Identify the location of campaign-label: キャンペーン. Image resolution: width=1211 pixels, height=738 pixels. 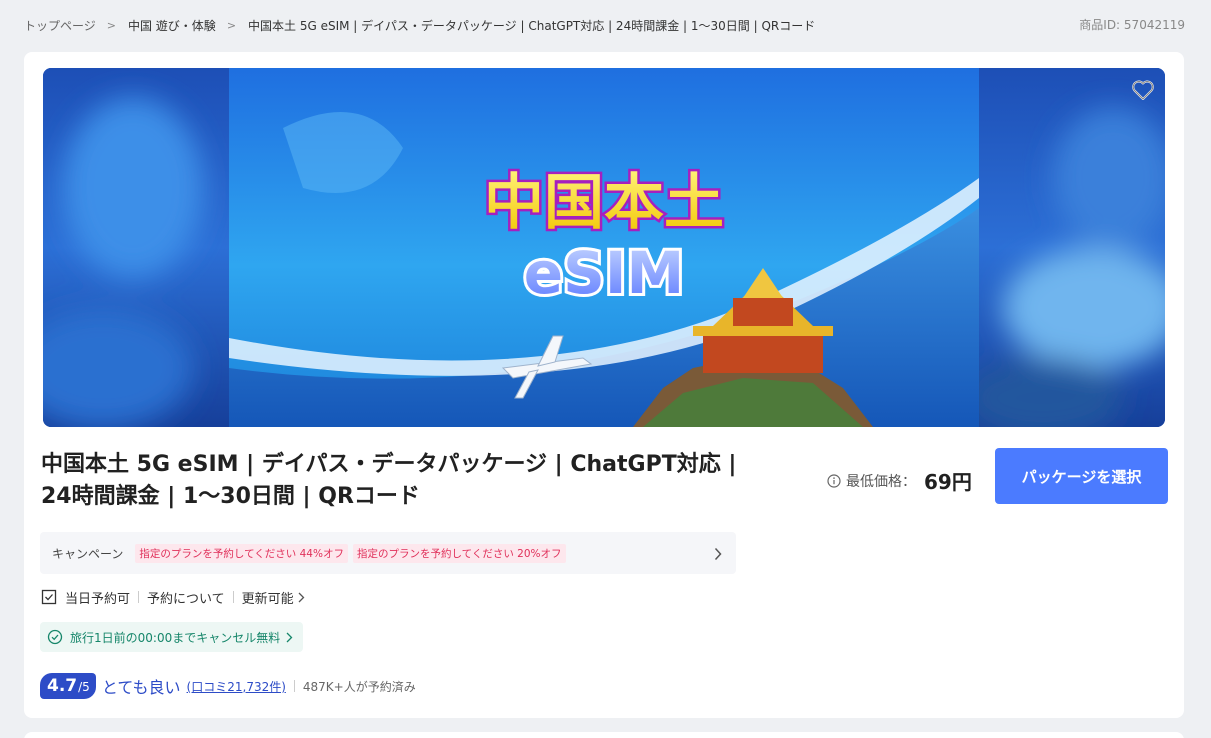
(88, 553).